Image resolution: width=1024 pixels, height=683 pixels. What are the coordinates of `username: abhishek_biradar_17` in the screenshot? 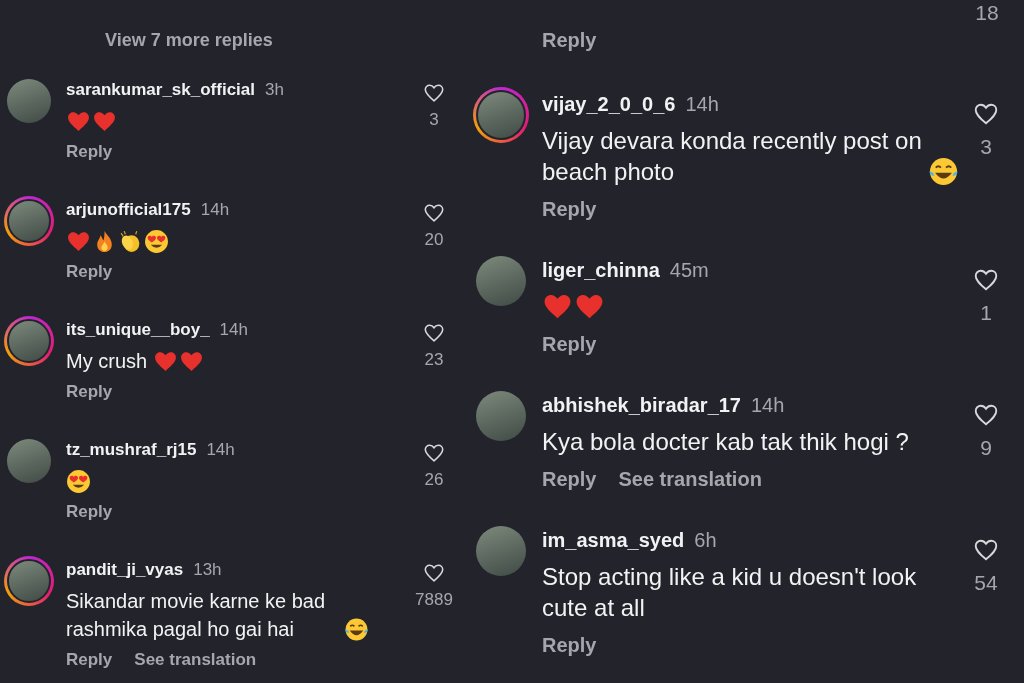 It's located at (641, 405).